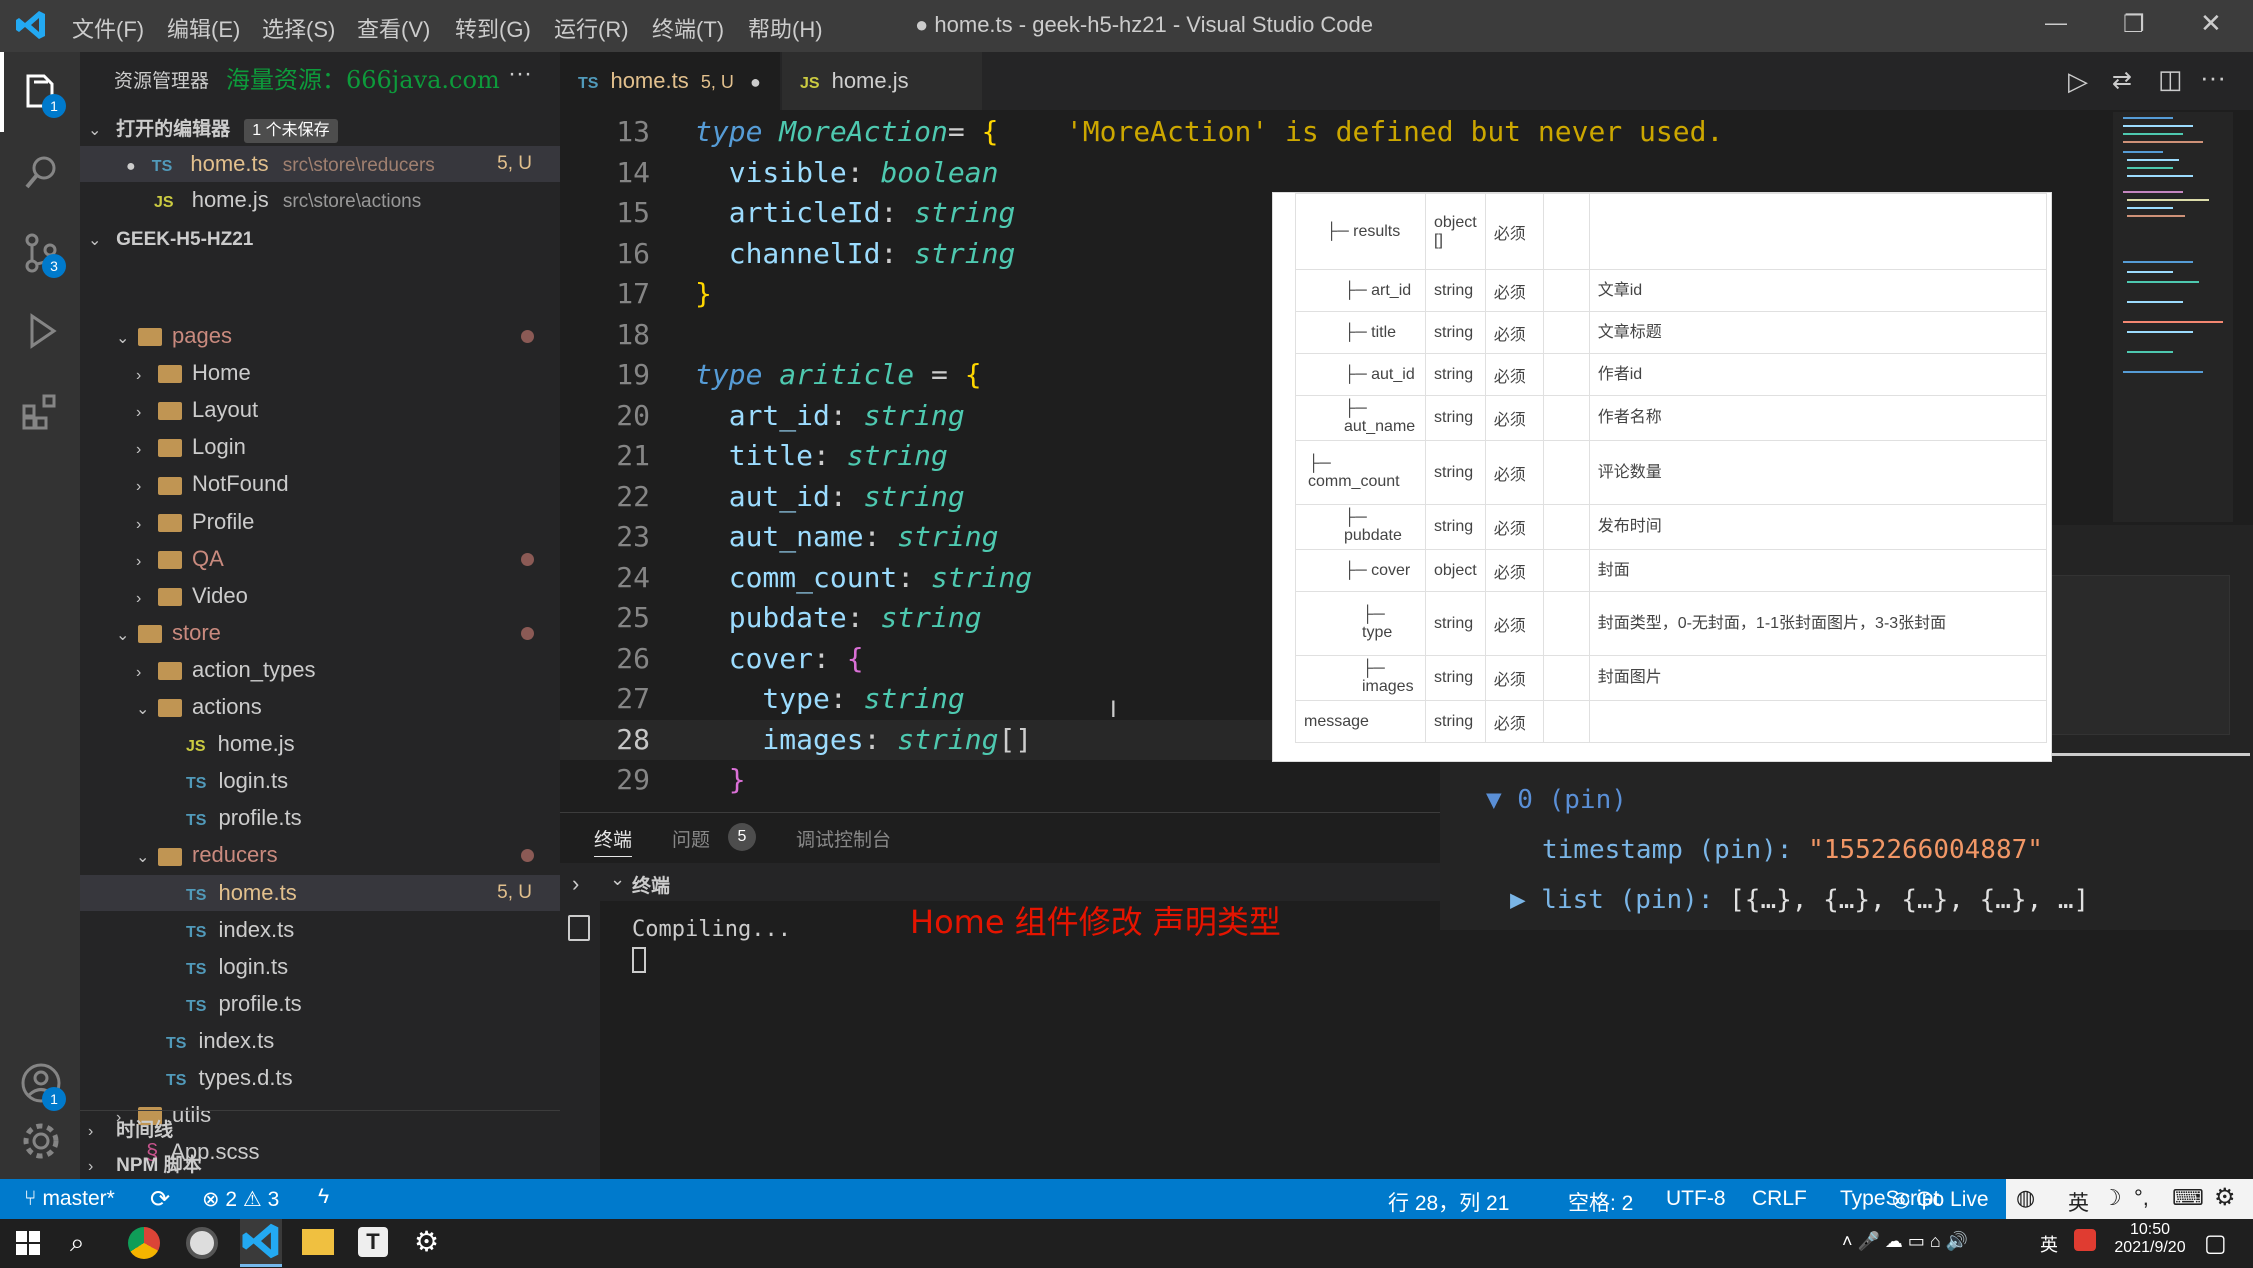  Describe the element at coordinates (320, 633) in the screenshot. I see `tree-item: ⌄ store` at that location.